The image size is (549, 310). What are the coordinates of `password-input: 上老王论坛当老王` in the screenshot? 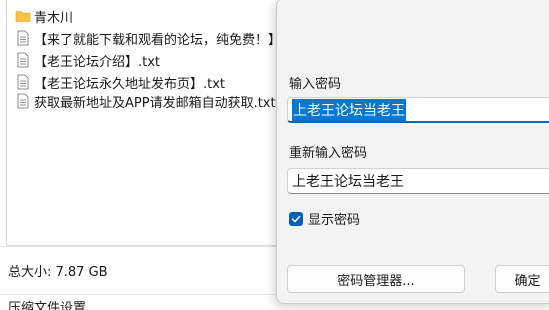 It's located at (418, 110).